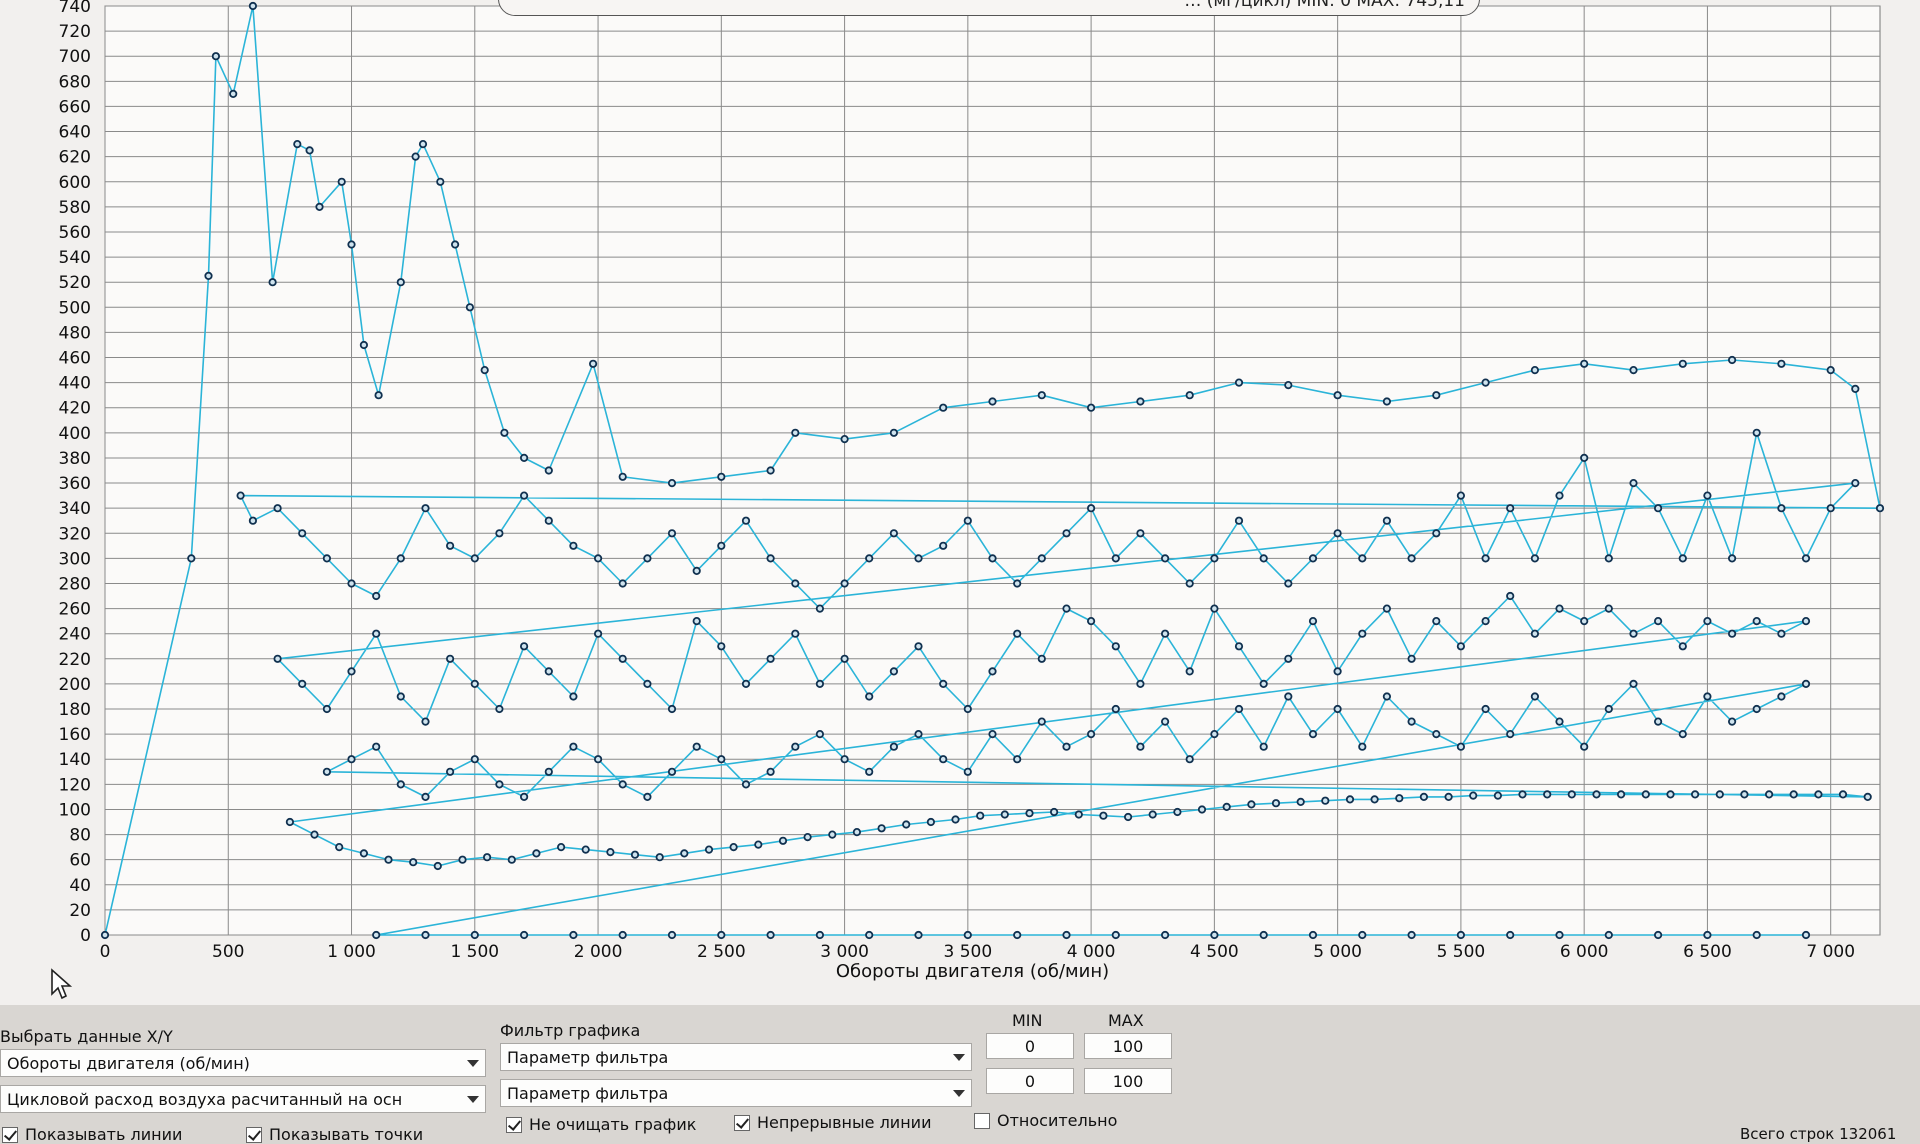 The width and height of the screenshot is (1920, 1144). Describe the element at coordinates (80, 886) in the screenshot. I see `y-tick-label: 40` at that location.